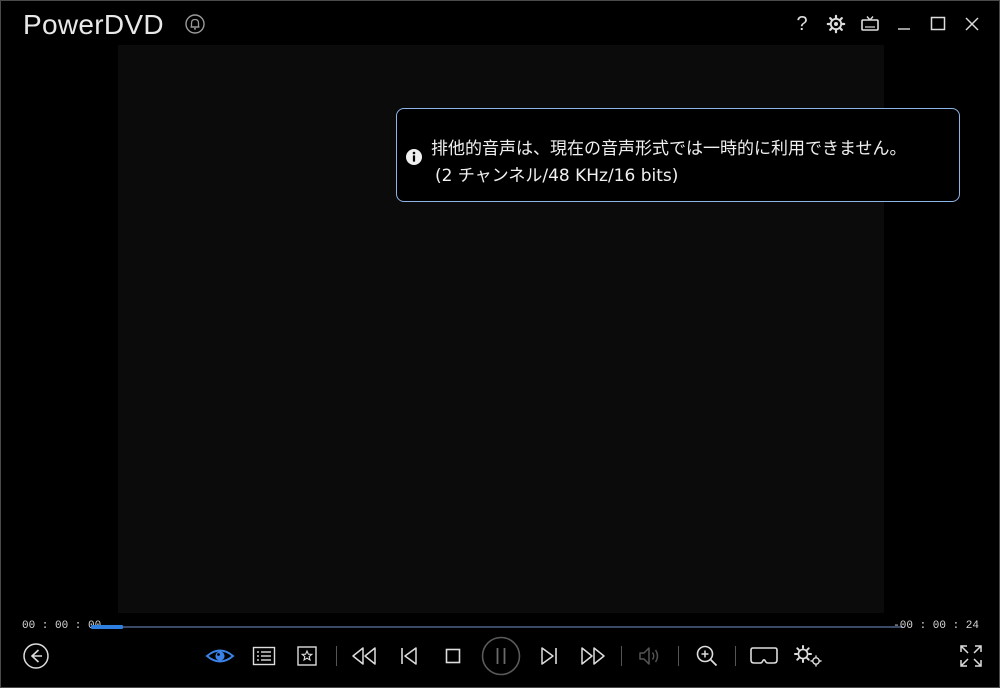 This screenshot has width=1000, height=688. I want to click on close-icon, so click(972, 24).